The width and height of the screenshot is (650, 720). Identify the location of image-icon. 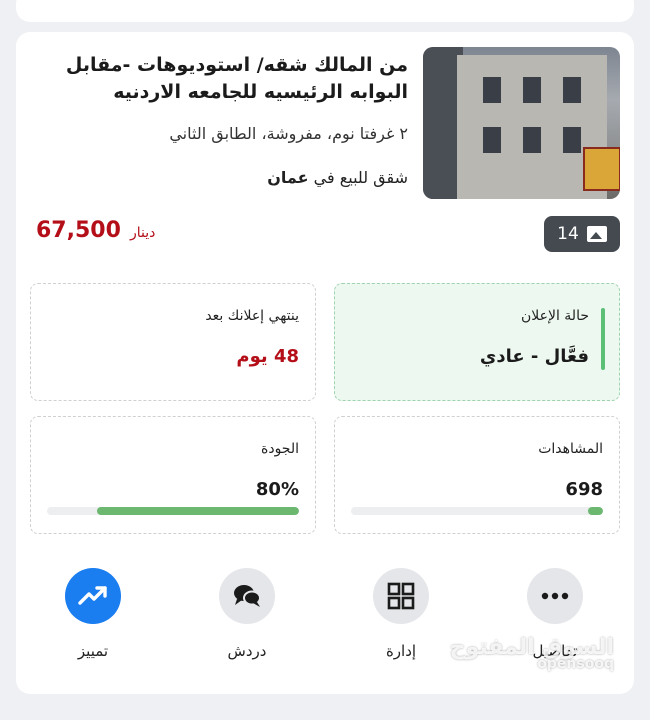
(596, 234).